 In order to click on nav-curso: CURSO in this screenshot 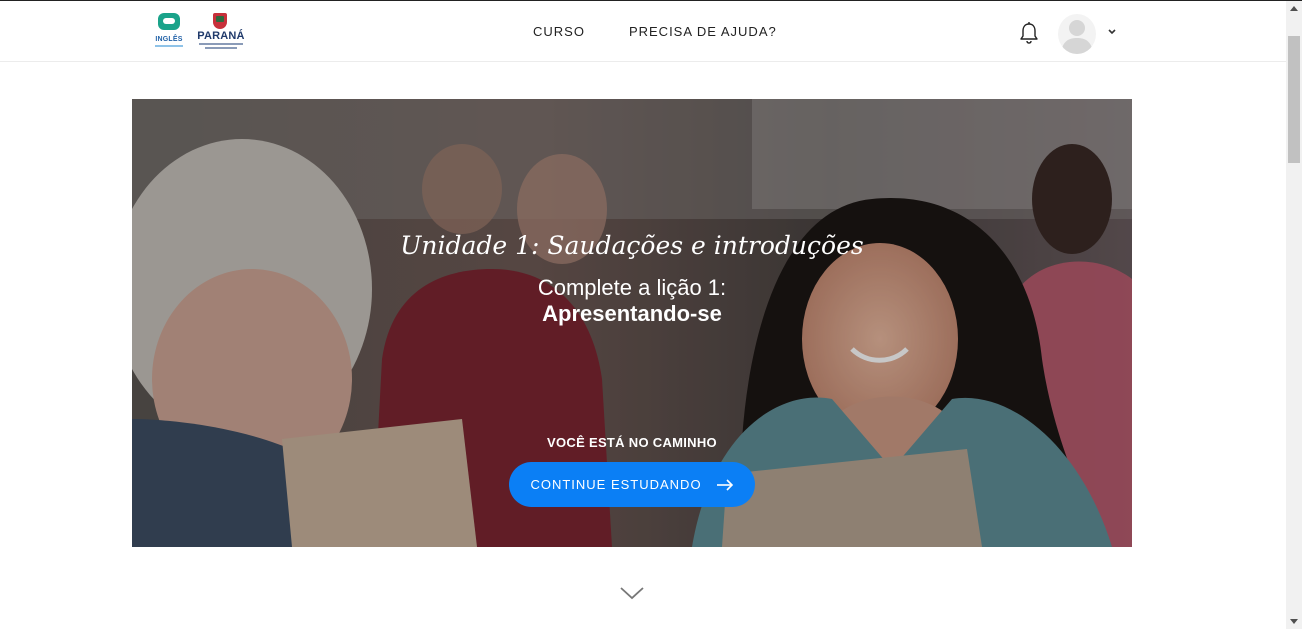, I will do `click(559, 31)`.